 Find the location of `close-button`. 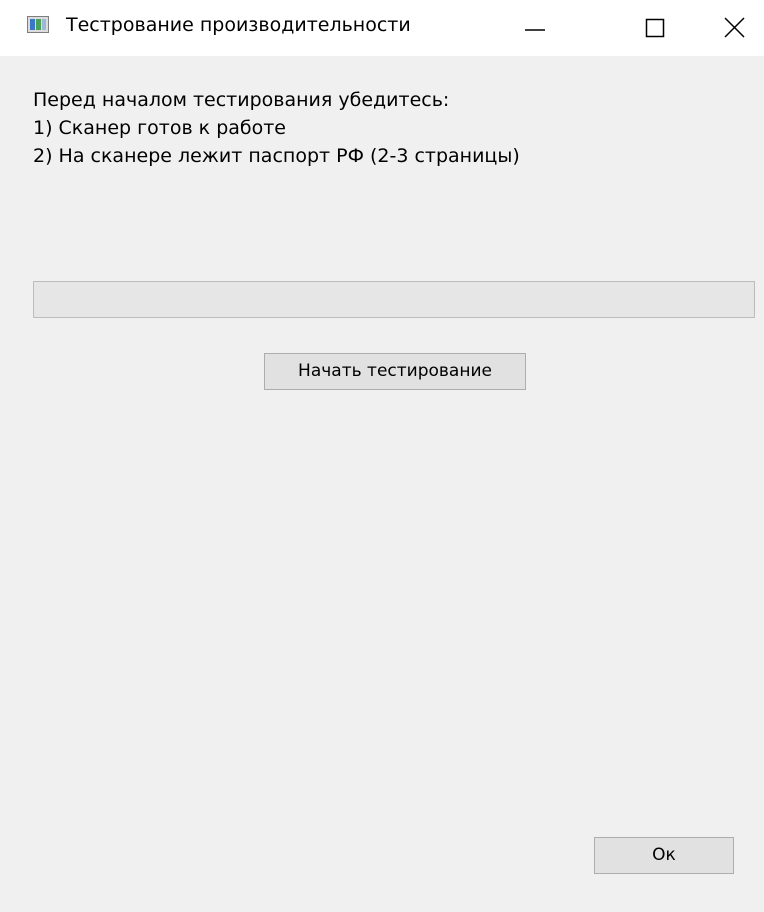

close-button is located at coordinates (734, 26).